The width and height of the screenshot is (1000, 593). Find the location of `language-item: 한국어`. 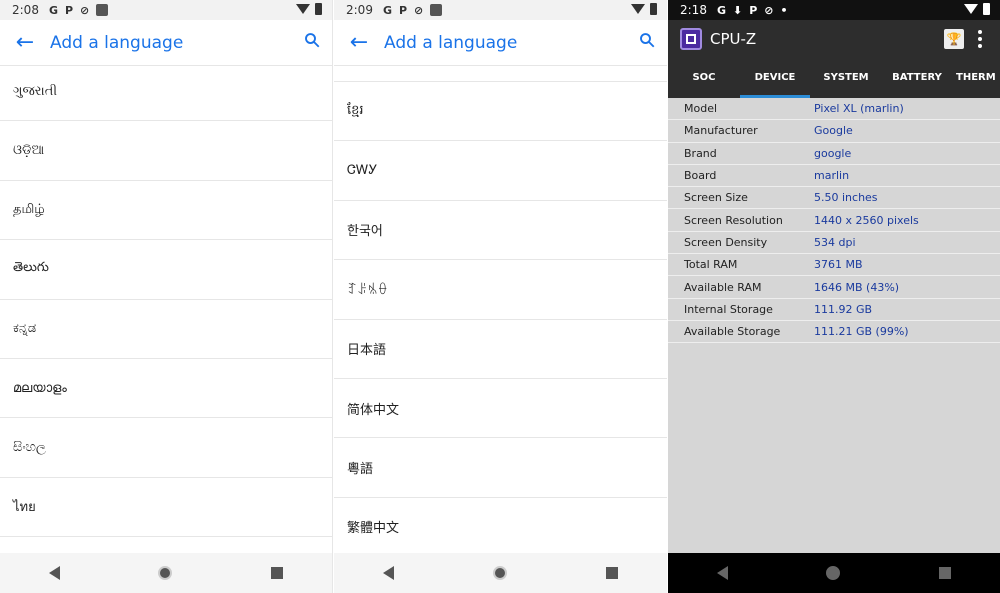

language-item: 한국어 is located at coordinates (500, 231).